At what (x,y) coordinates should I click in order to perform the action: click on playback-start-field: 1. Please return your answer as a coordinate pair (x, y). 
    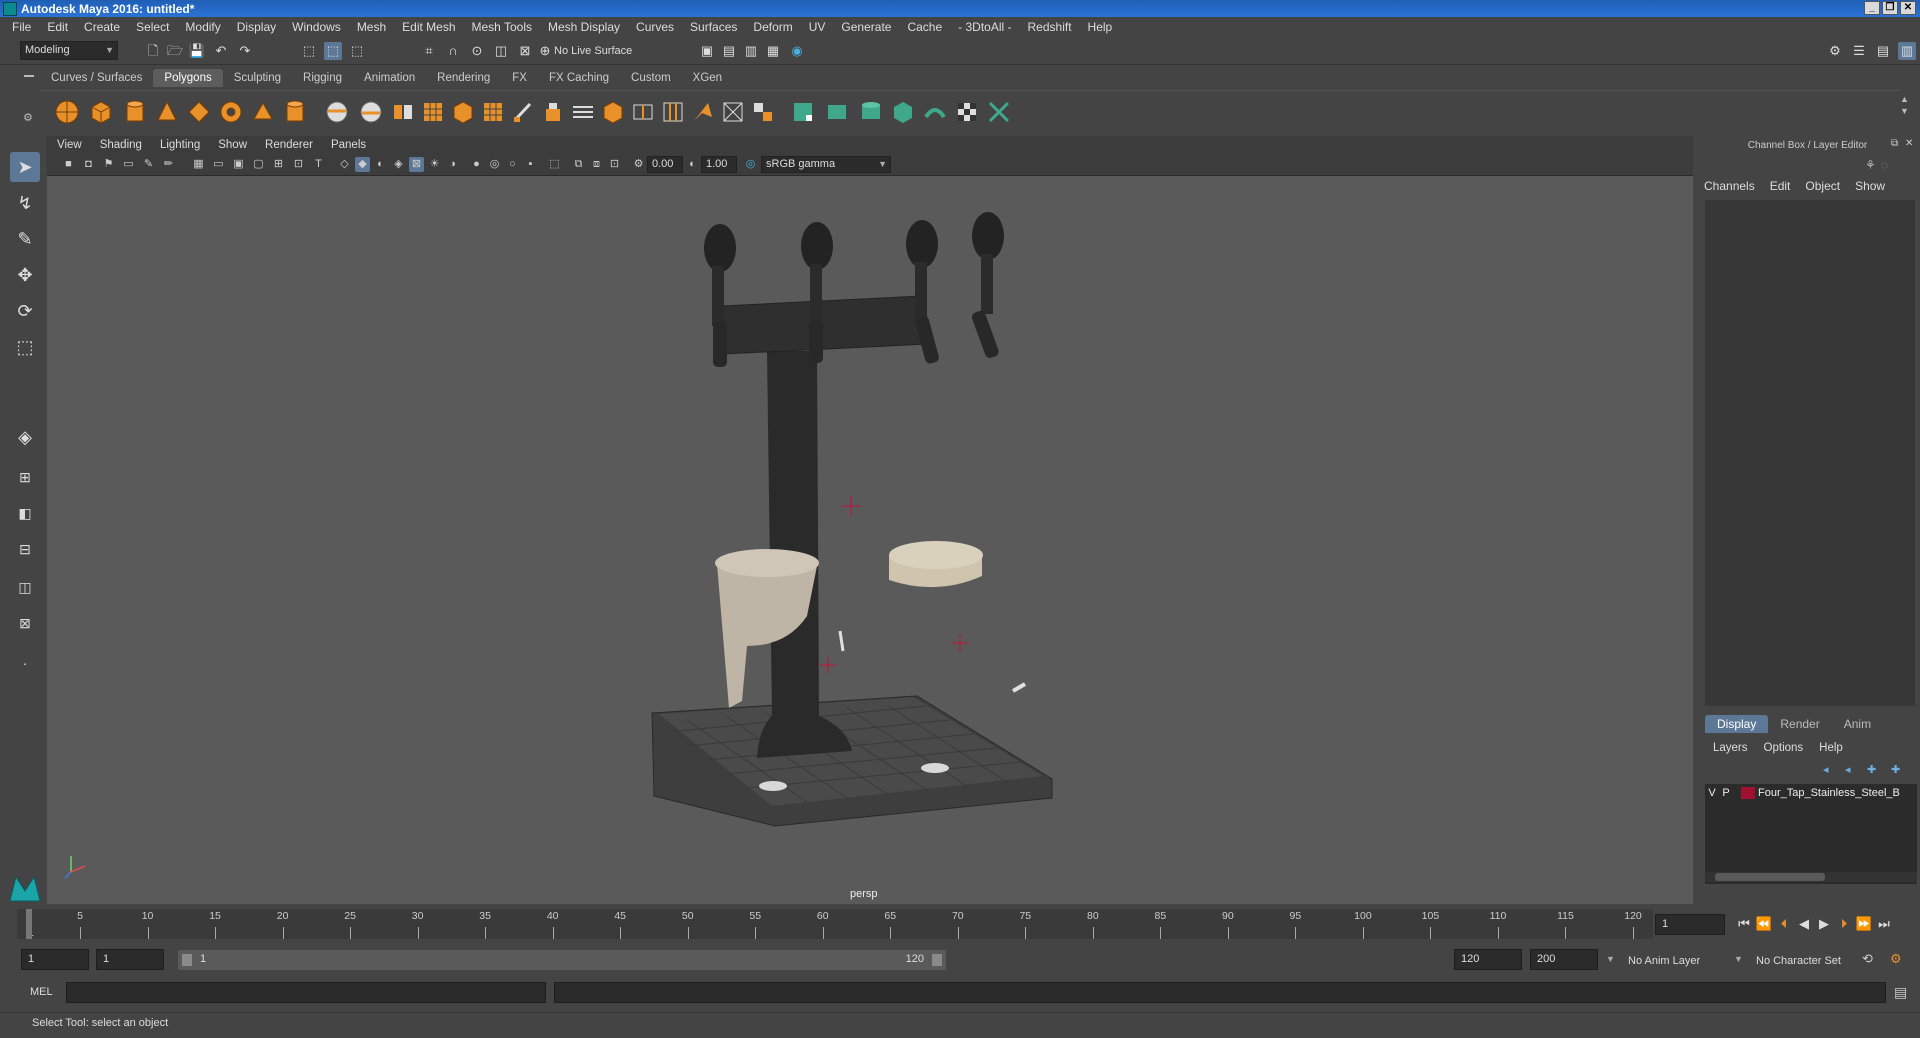
    Looking at the image, I should click on (130, 959).